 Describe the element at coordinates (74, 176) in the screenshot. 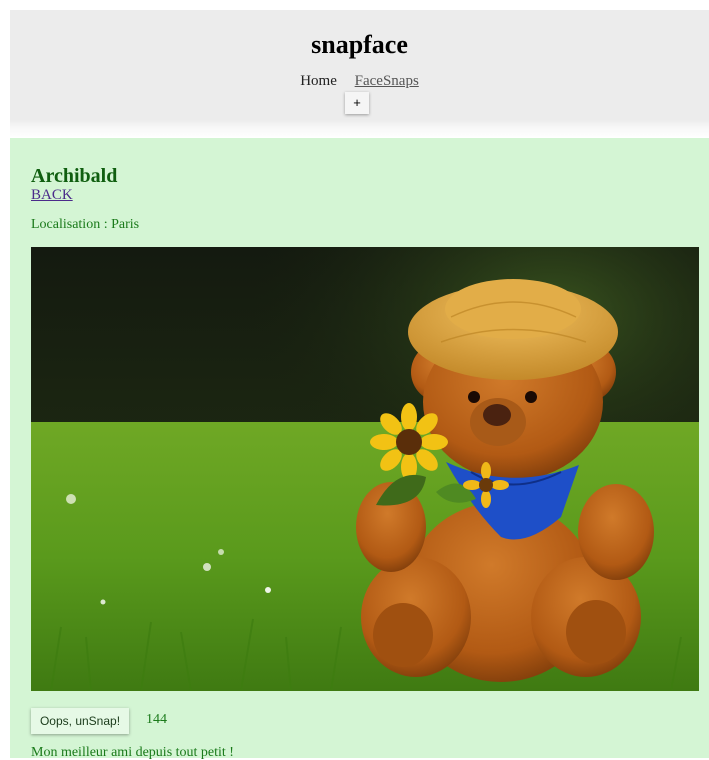

I see `snap-title: Archibald` at that location.